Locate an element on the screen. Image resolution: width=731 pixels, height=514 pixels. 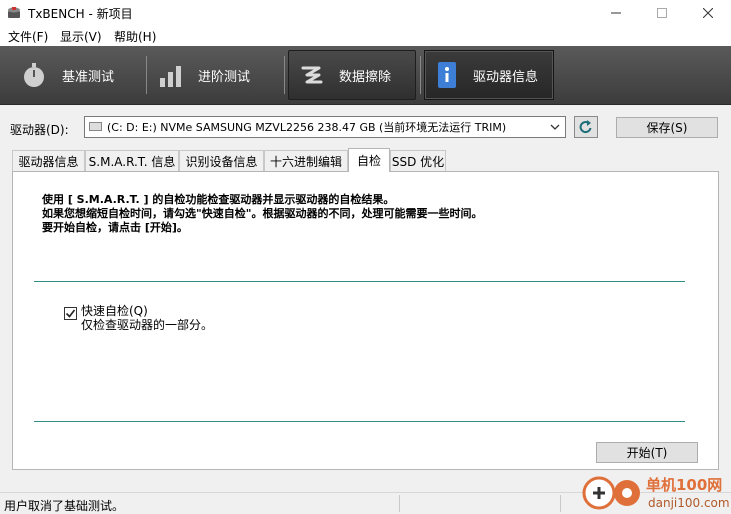
tab-self-test: 自检 is located at coordinates (369, 160).